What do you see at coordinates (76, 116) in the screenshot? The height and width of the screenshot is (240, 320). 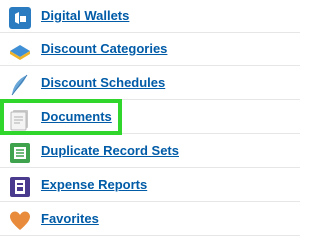 I see `documents-link: Documents` at bounding box center [76, 116].